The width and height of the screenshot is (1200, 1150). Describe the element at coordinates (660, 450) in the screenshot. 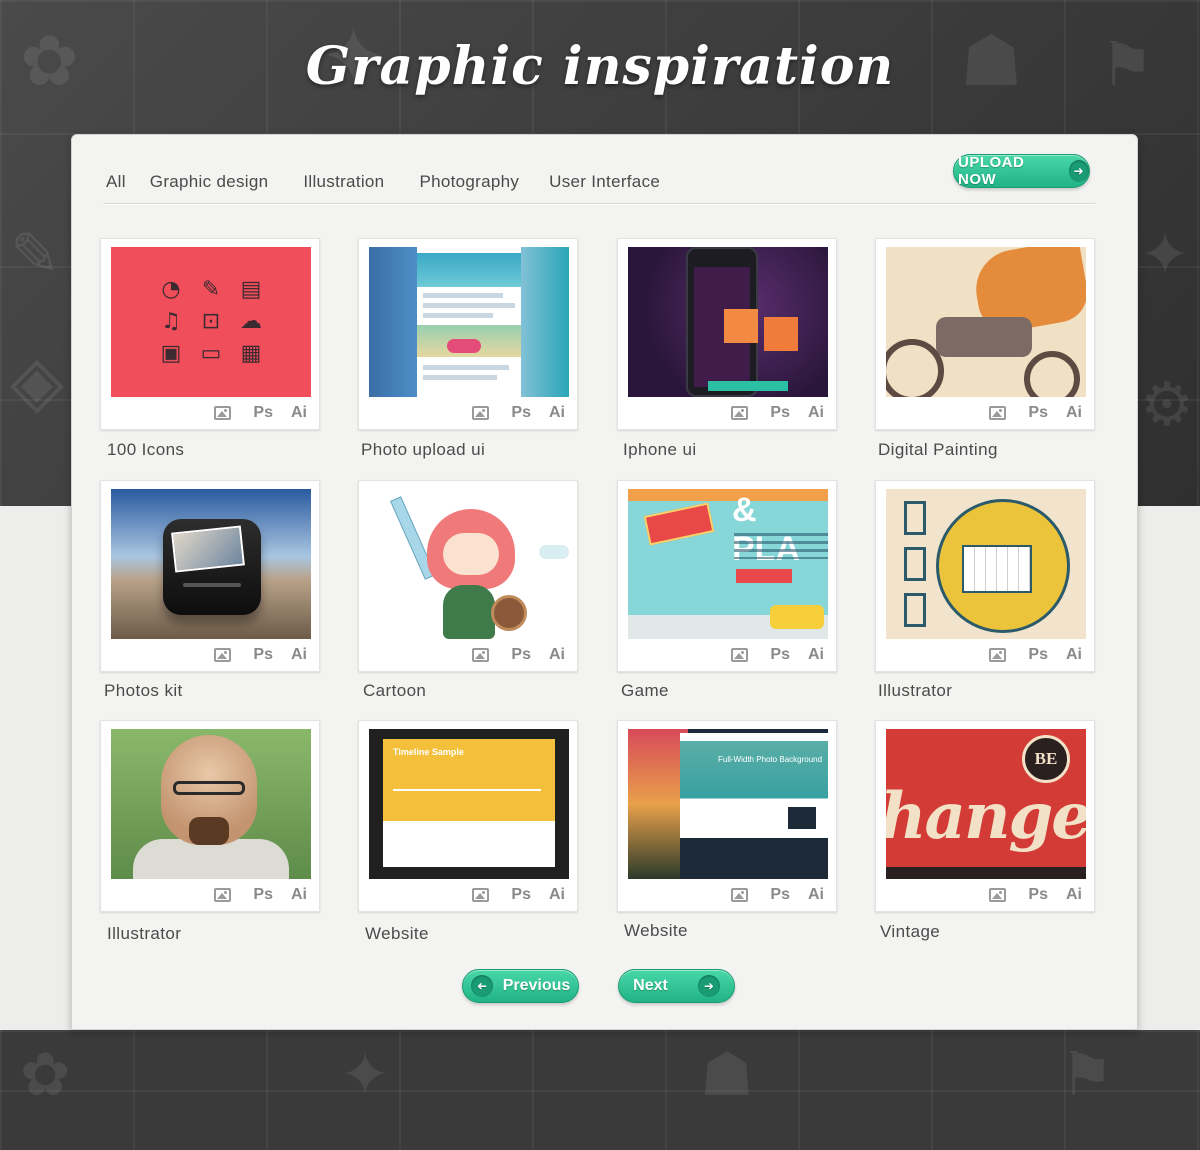

I see `card-caption: Iphone ui` at that location.